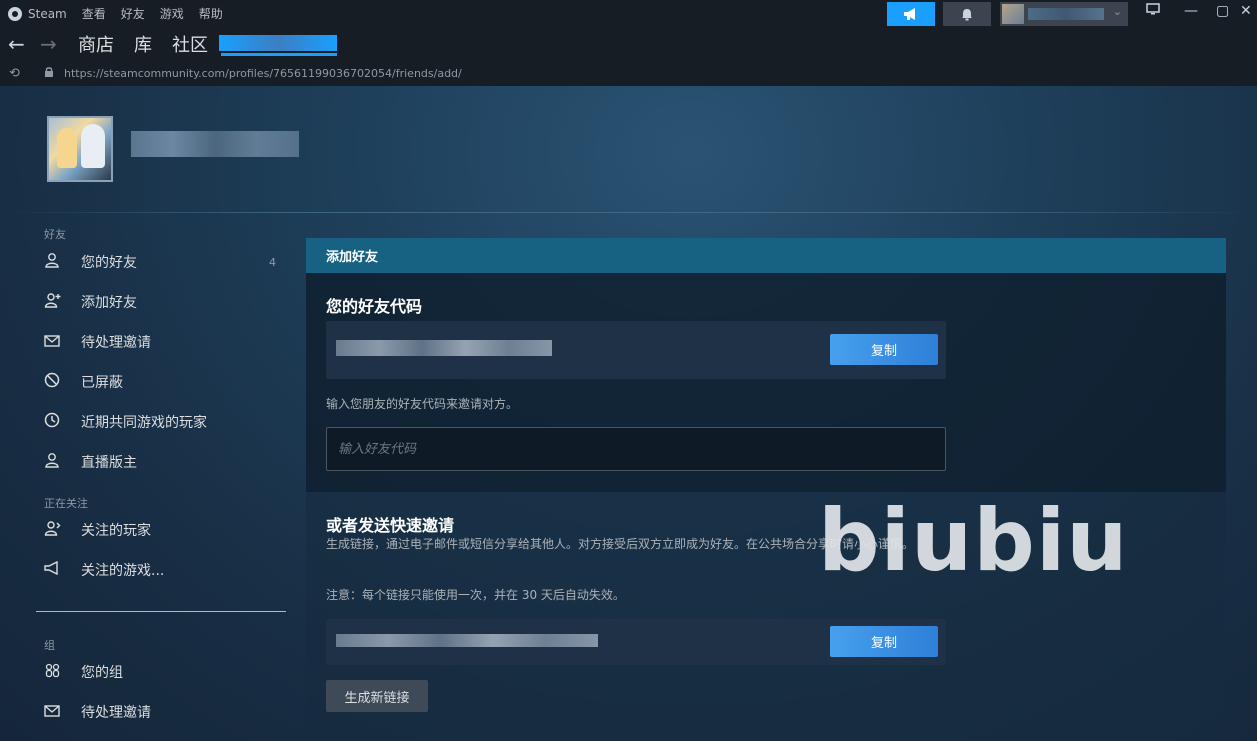 Image resolution: width=1257 pixels, height=741 pixels. Describe the element at coordinates (164, 672) in the screenshot. I see `sidebar-item-your-groups: 您的组` at that location.